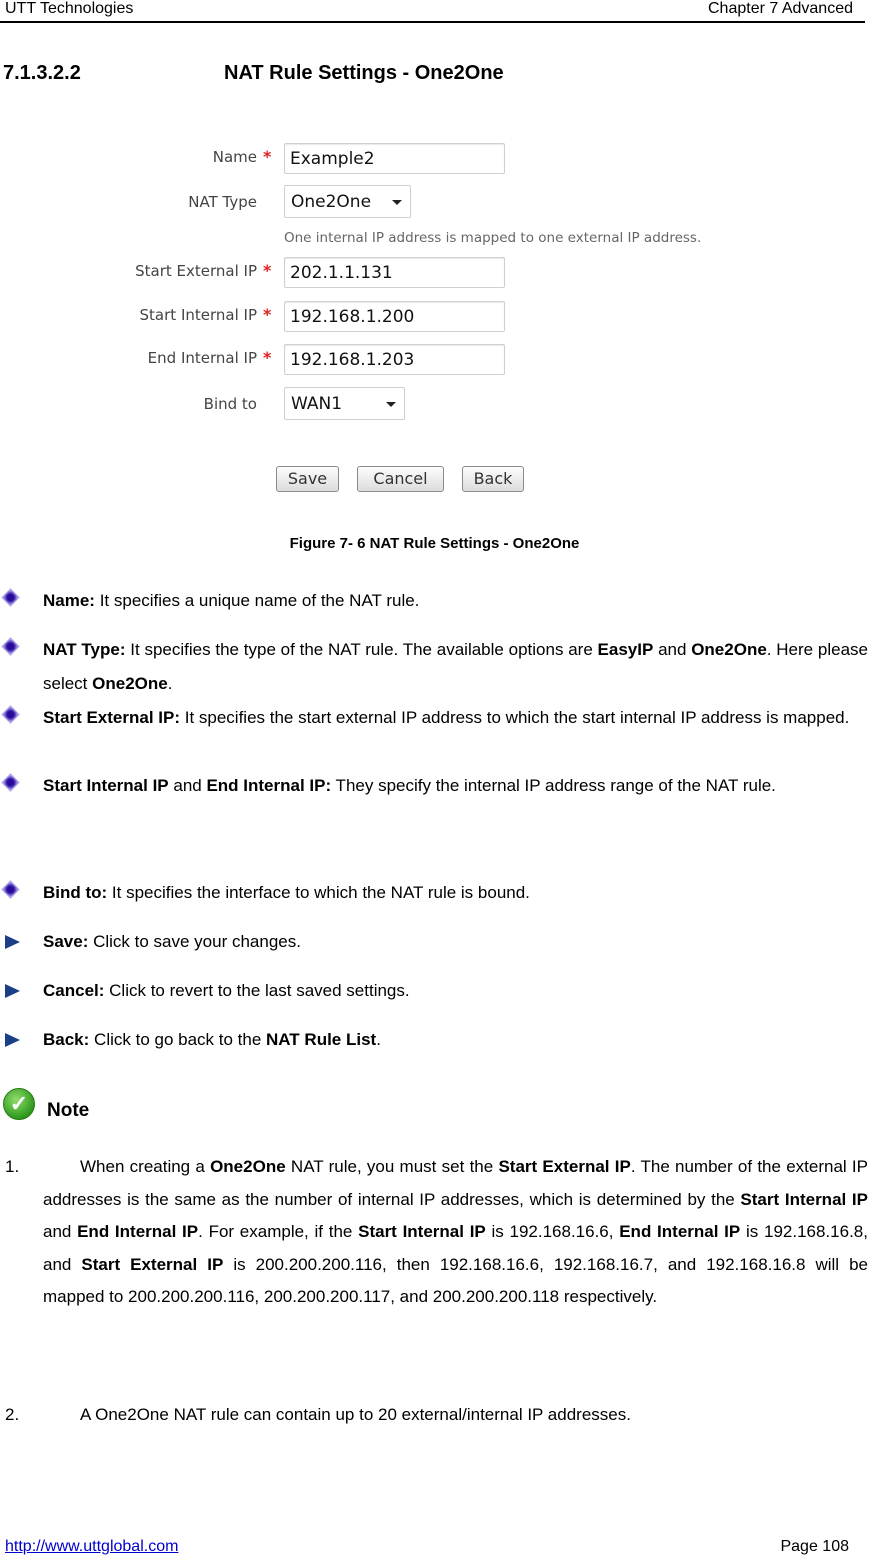  What do you see at coordinates (552, 1231) in the screenshot?
I see `text: is 192.168.16.6,` at bounding box center [552, 1231].